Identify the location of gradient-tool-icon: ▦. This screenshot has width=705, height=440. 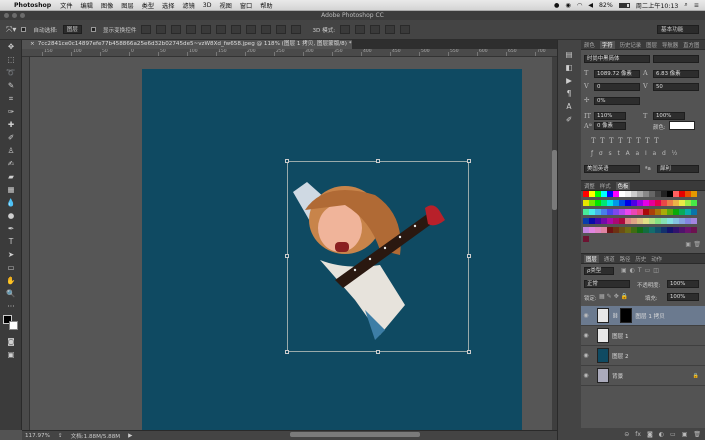
(11, 189).